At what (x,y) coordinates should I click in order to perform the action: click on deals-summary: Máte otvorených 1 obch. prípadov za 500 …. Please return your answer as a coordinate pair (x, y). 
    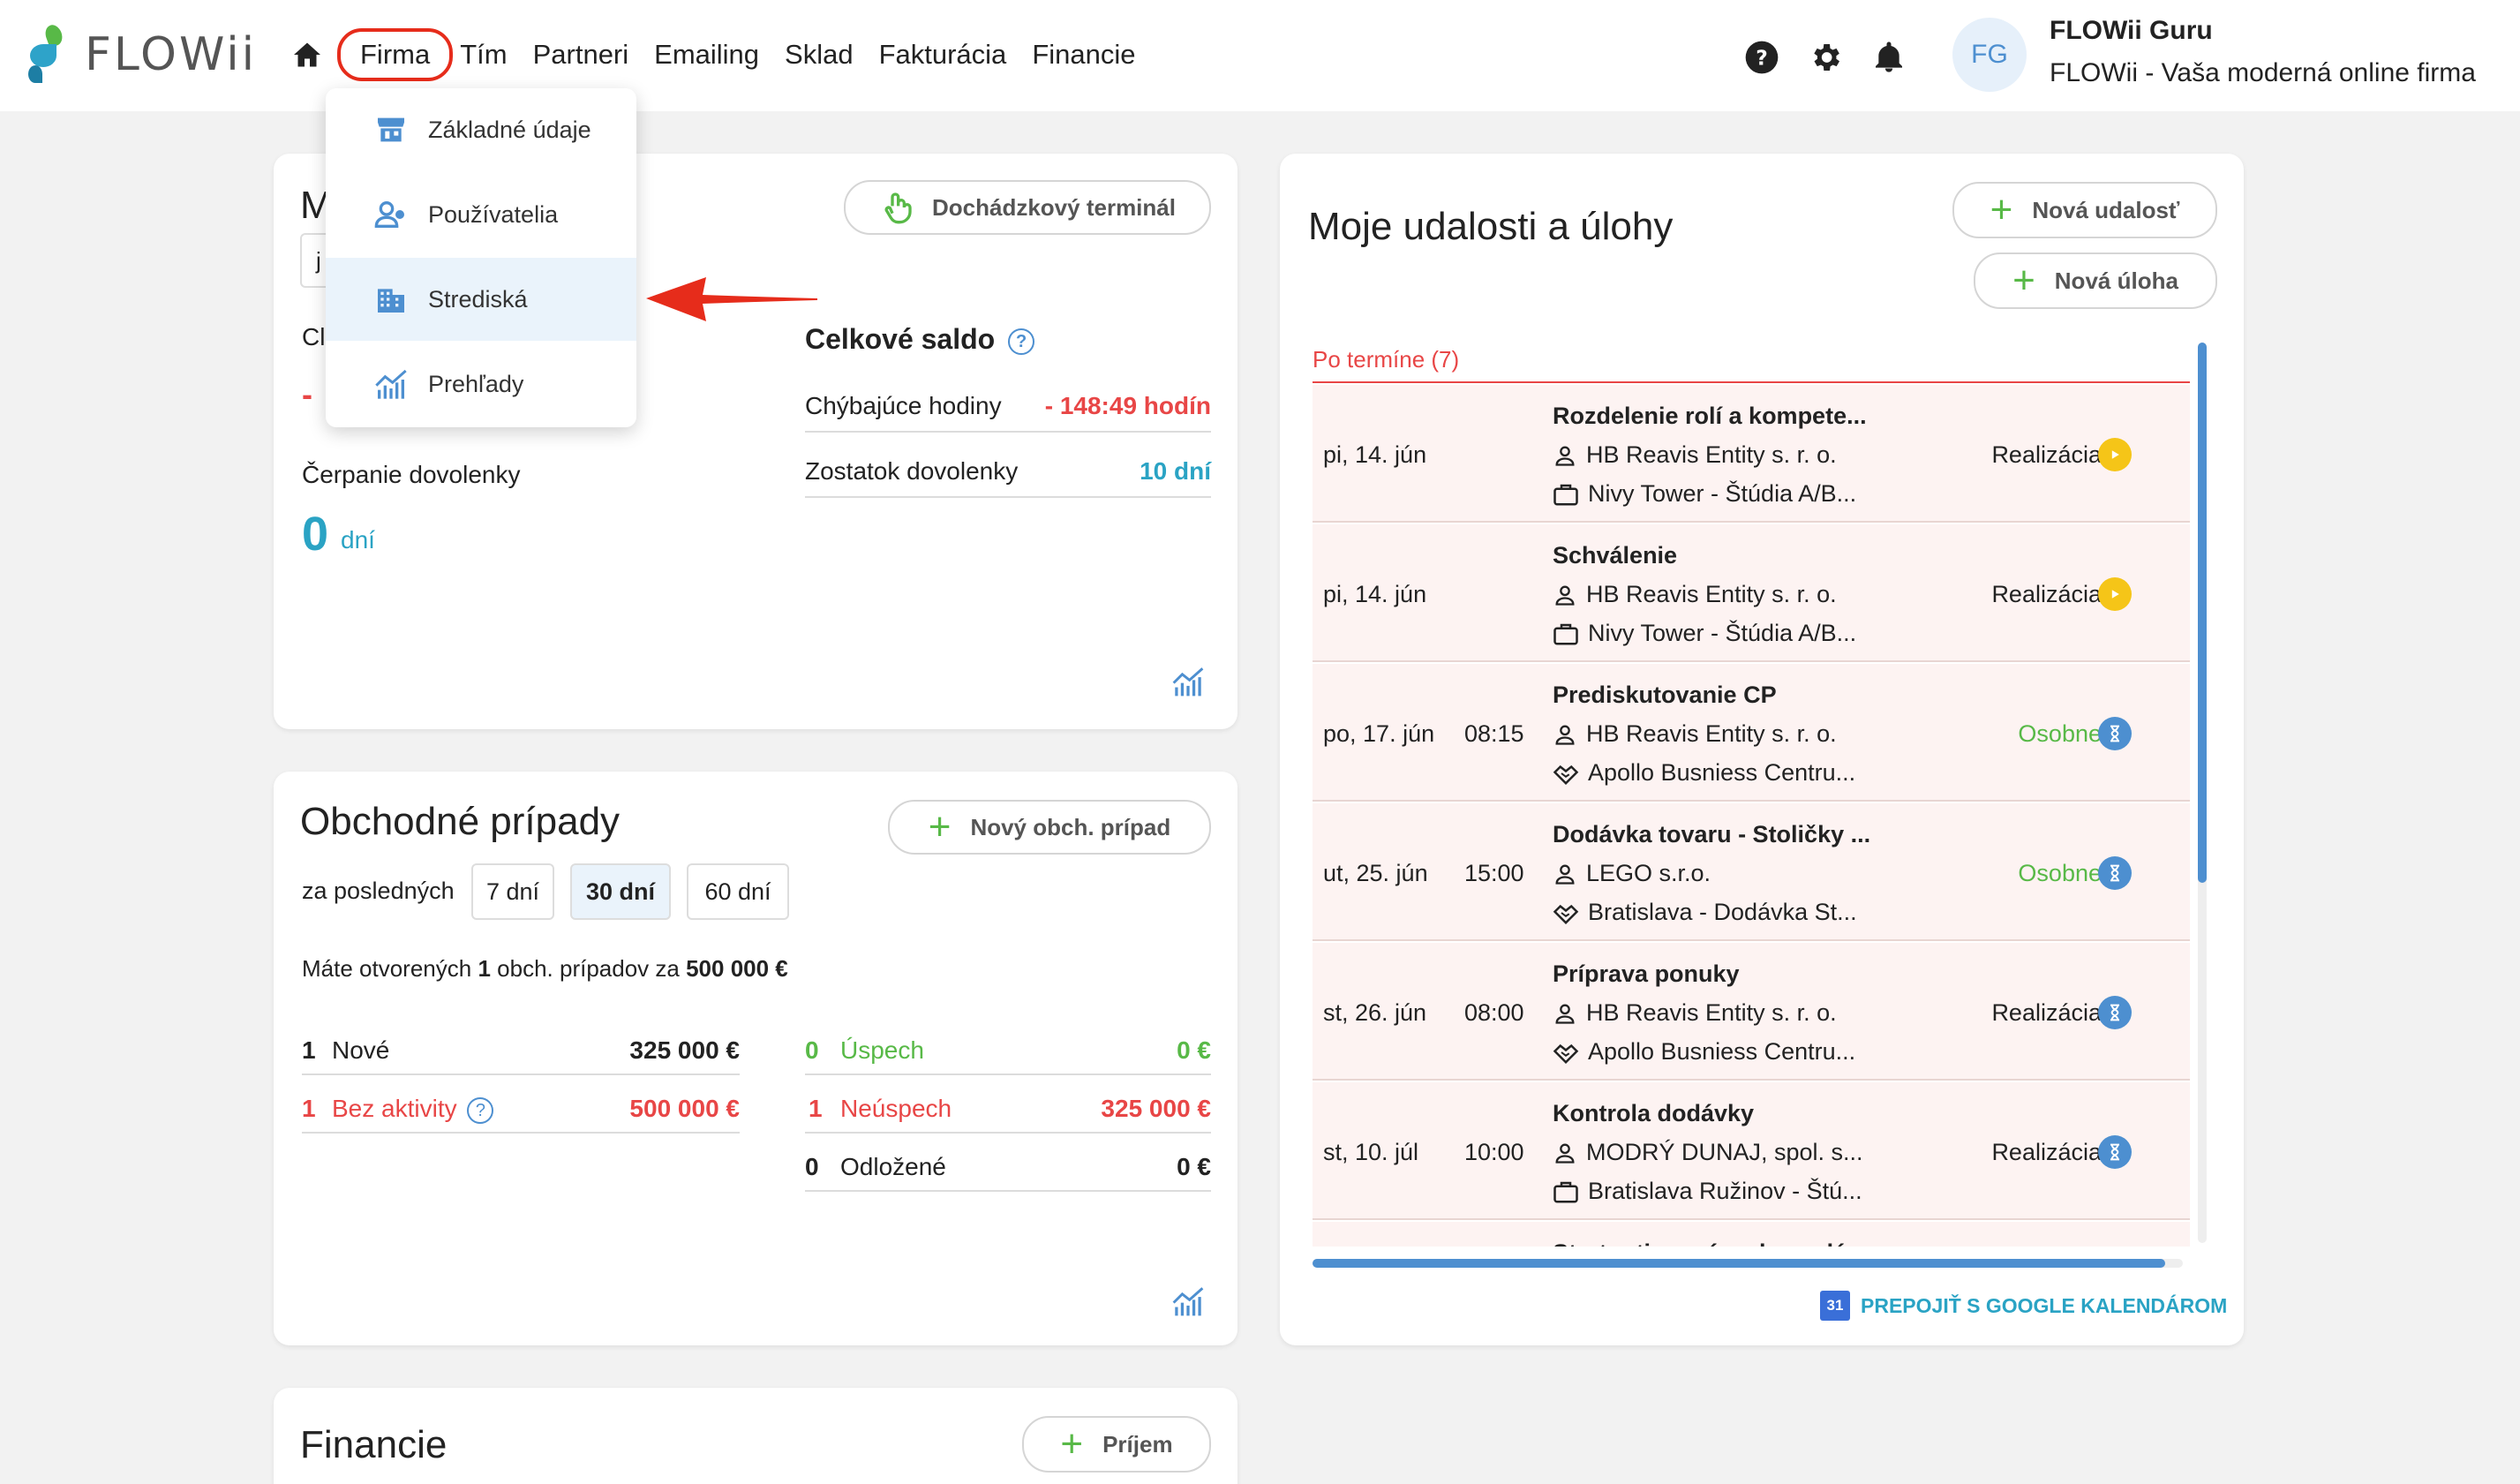
    Looking at the image, I should click on (545, 968).